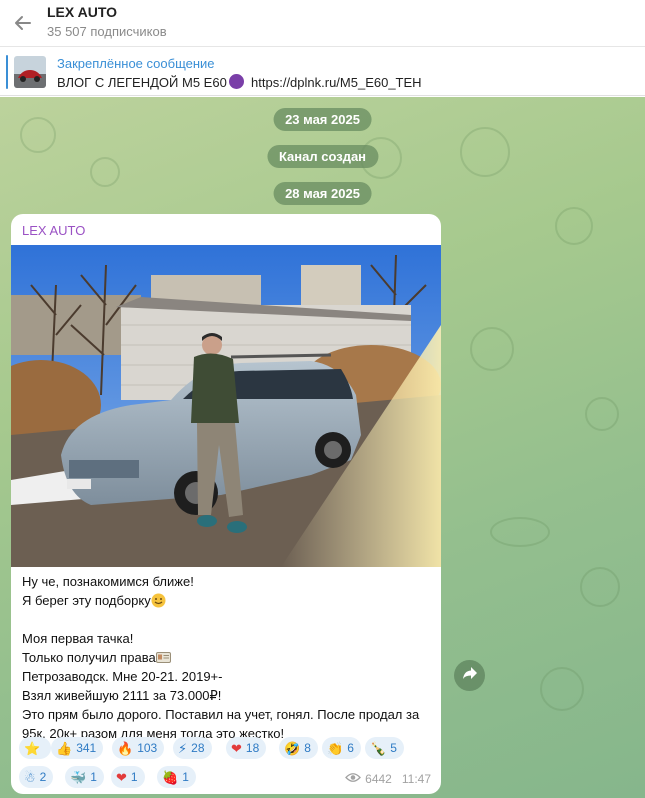  I want to click on reaction-whale: 🐳 1, so click(84, 777).